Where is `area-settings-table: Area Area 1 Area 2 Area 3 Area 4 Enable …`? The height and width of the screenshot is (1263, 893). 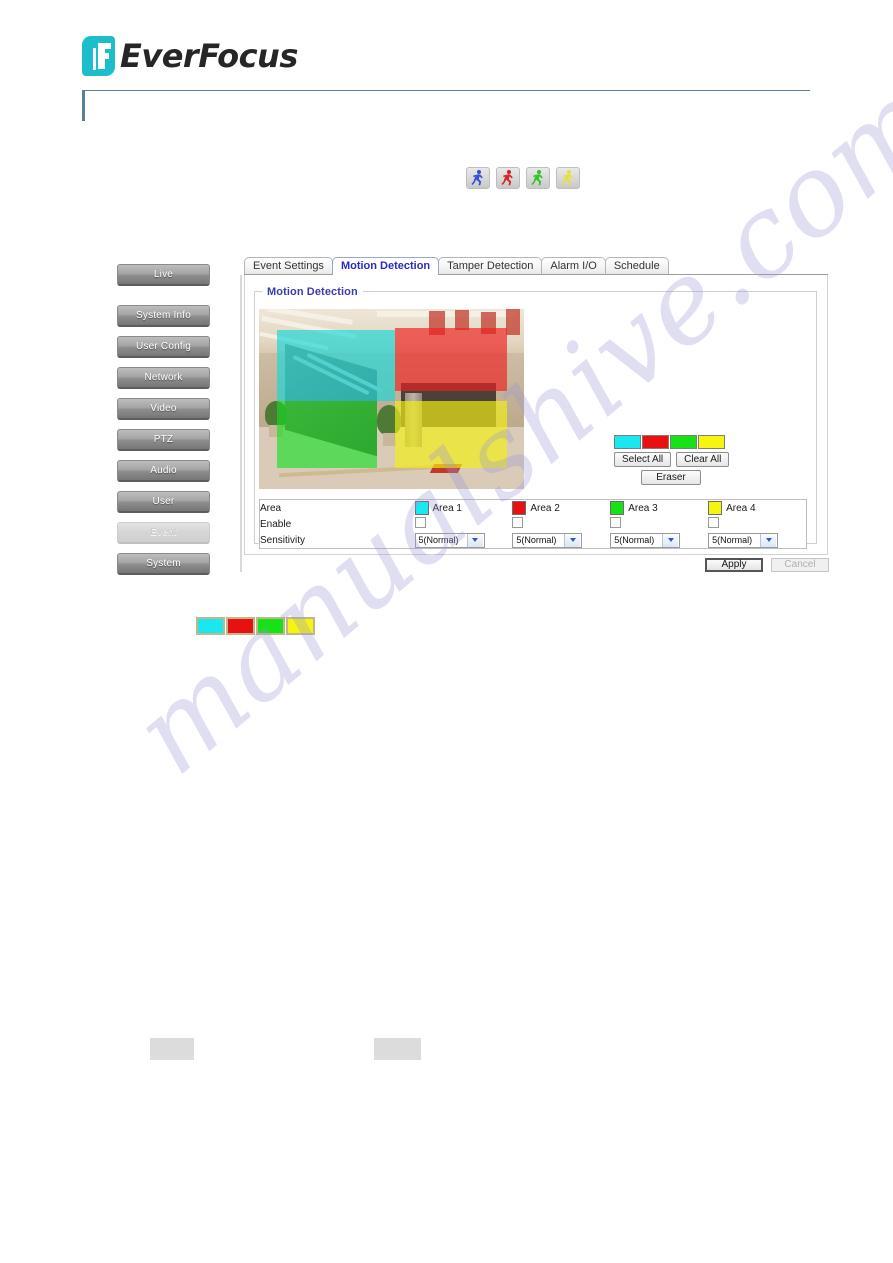
area-settings-table: Area Area 1 Area 2 Area 3 Area 4 Enable … is located at coordinates (533, 524).